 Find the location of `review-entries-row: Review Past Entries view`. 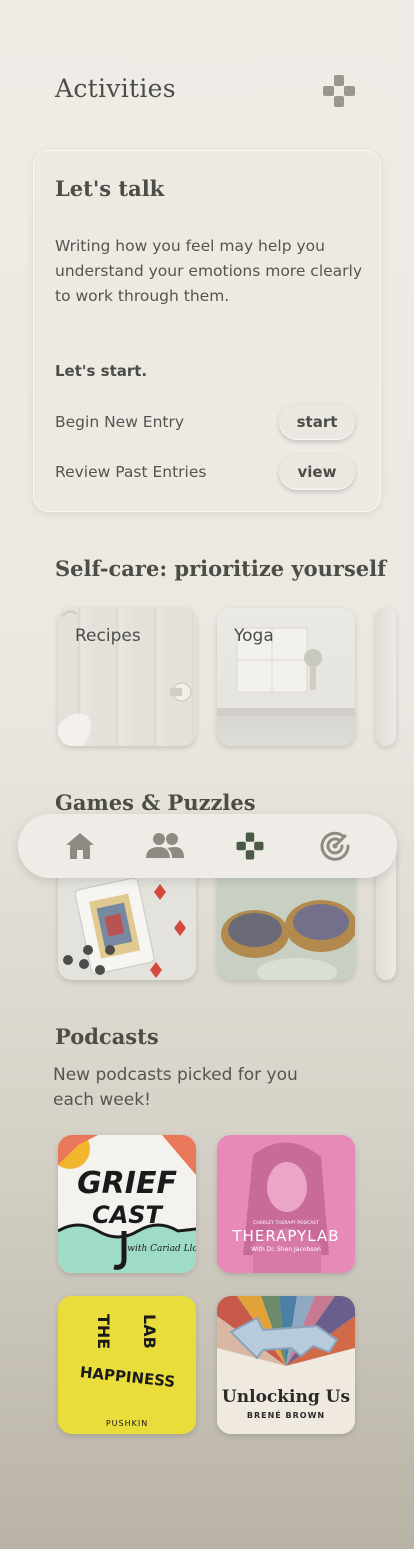

review-entries-row: Review Past Entries view is located at coordinates (205, 472).